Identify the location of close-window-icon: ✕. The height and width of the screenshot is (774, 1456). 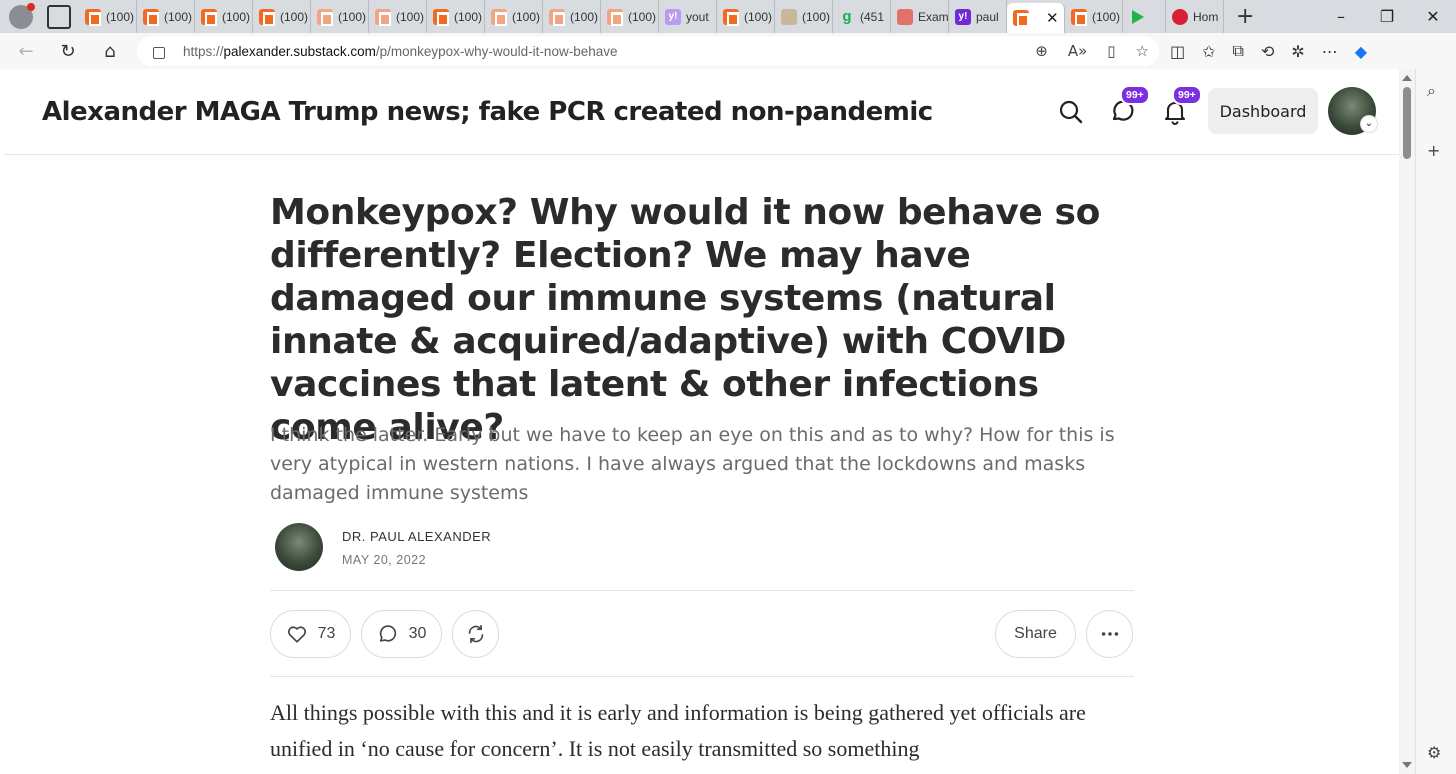
(1433, 16).